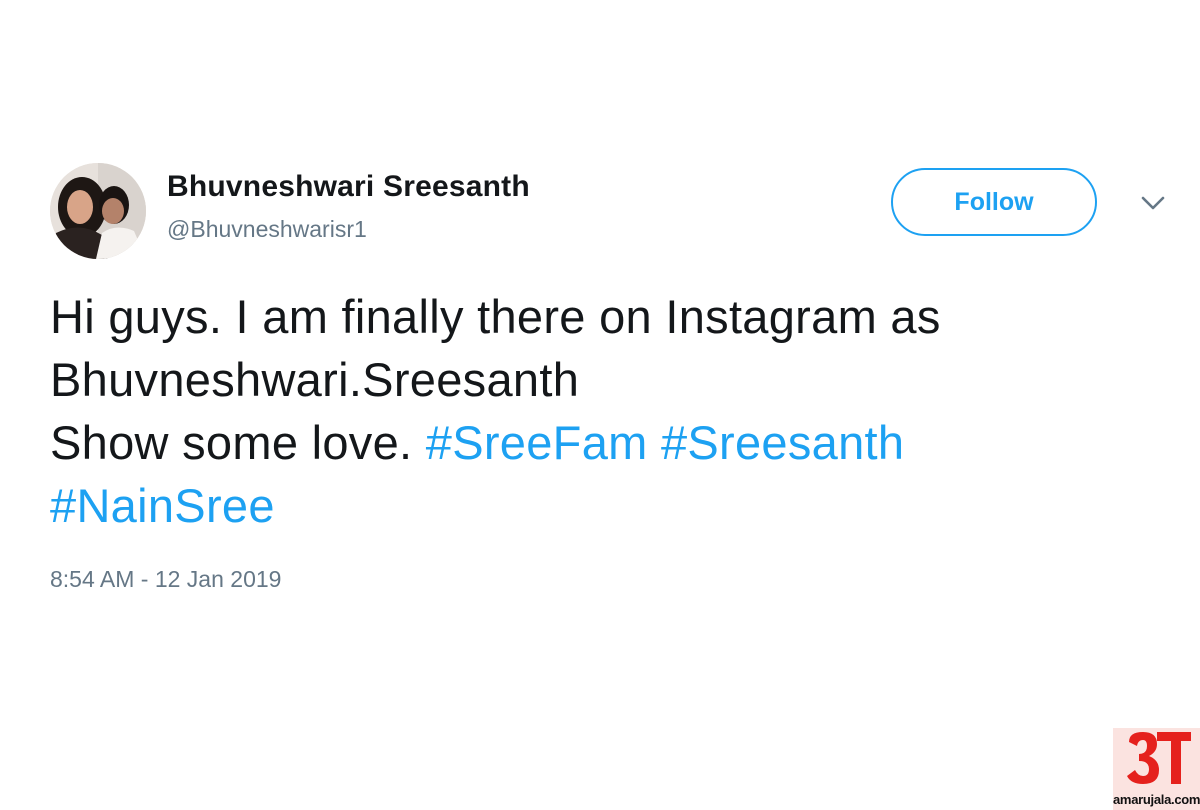 Image resolution: width=1200 pixels, height=810 pixels. What do you see at coordinates (165, 579) in the screenshot?
I see `tweet-timestamp: 8:54 AM - 12 Jan 2019` at bounding box center [165, 579].